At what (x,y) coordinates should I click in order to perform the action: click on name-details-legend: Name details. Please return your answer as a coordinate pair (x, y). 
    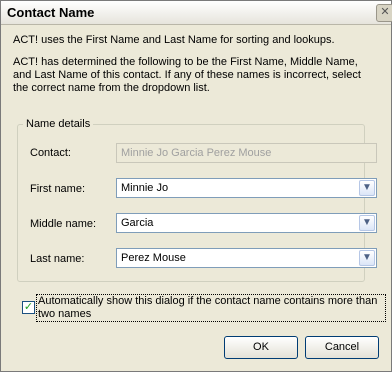
    Looking at the image, I should click on (58, 124).